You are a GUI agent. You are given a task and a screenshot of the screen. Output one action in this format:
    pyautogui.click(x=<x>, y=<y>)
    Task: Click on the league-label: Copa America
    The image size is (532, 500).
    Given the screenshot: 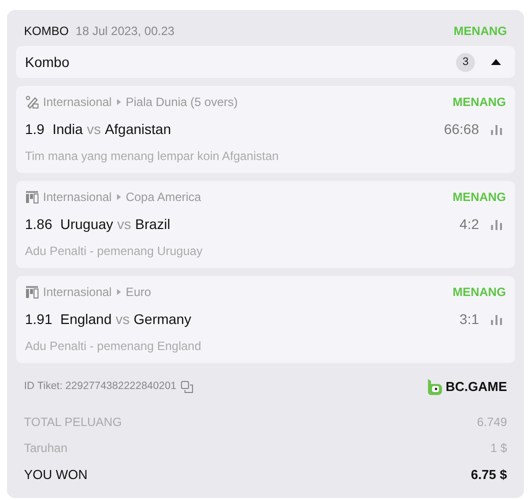 What is the action you would take?
    pyautogui.click(x=164, y=197)
    